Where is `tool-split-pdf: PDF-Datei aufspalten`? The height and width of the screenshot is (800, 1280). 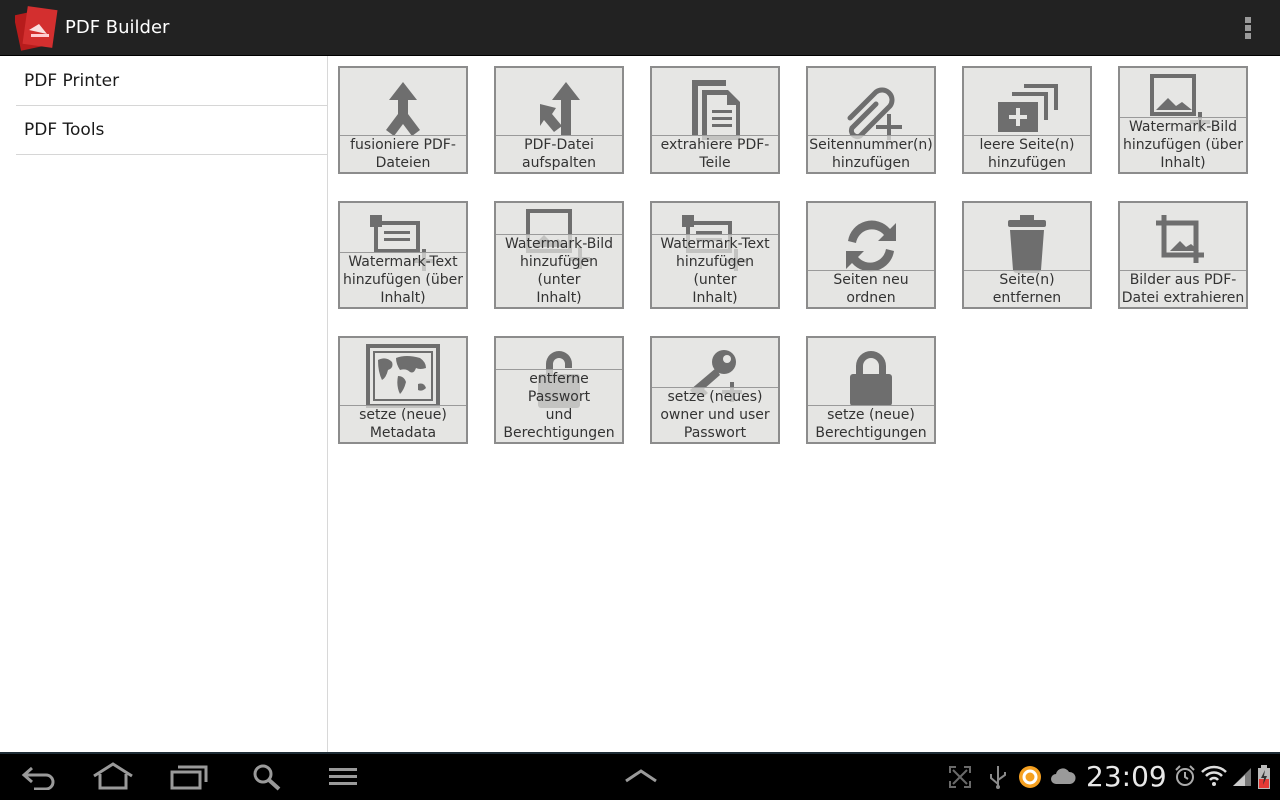 tool-split-pdf: PDF-Datei aufspalten is located at coordinates (559, 120).